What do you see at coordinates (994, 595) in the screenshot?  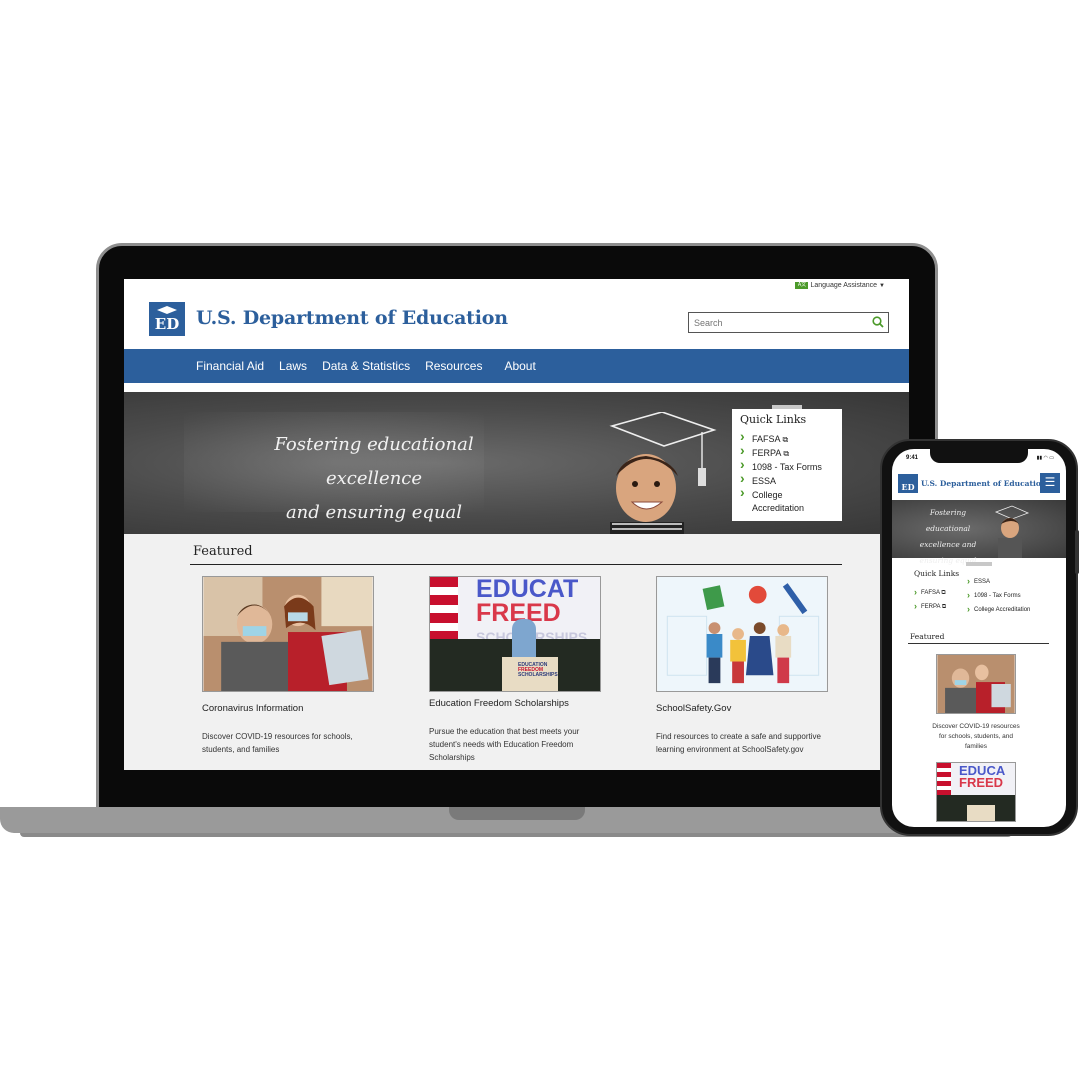 I see `mobile-quick-link-1098: 1098 - Tax Forms` at bounding box center [994, 595].